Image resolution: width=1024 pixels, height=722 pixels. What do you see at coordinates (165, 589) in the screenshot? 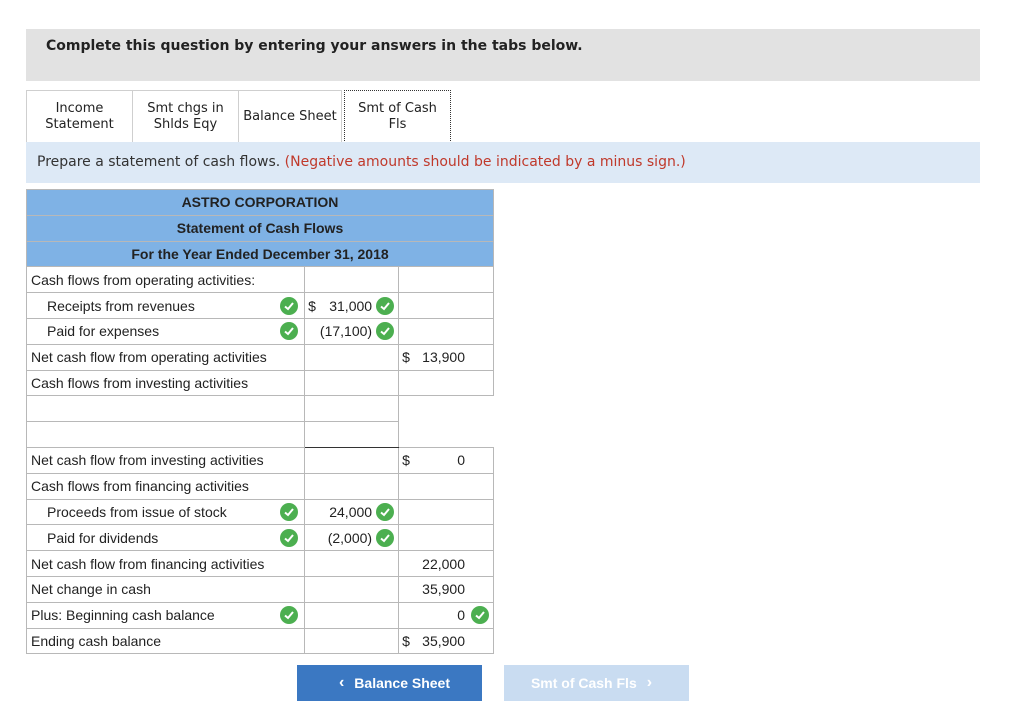
I see `row-label: Net change in cash` at bounding box center [165, 589].